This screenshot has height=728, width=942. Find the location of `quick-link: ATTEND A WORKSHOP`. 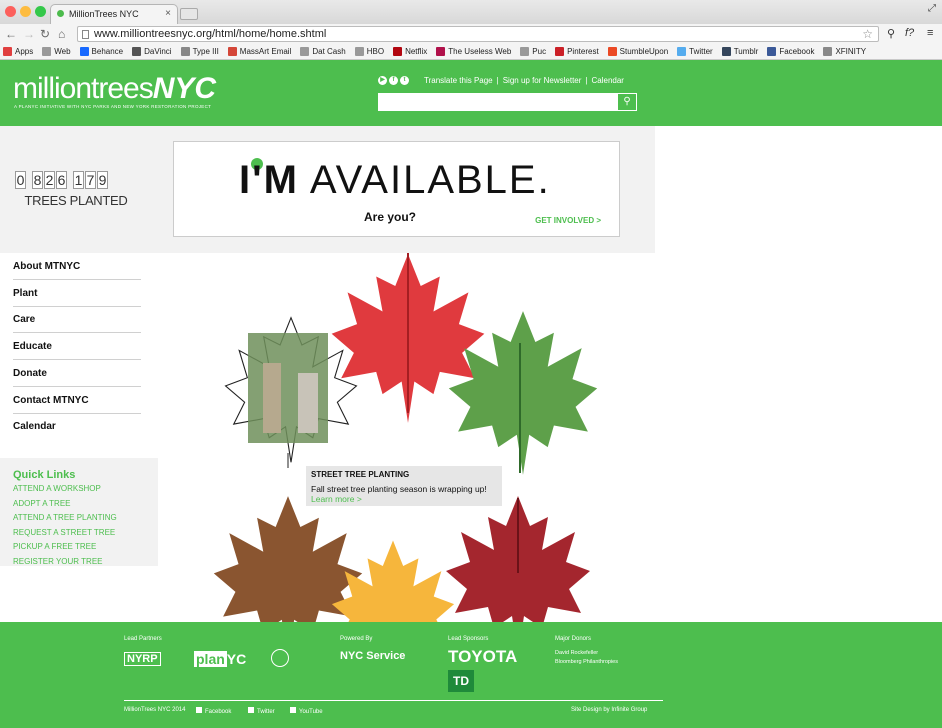

quick-link: ATTEND A WORKSHOP is located at coordinates (57, 488).